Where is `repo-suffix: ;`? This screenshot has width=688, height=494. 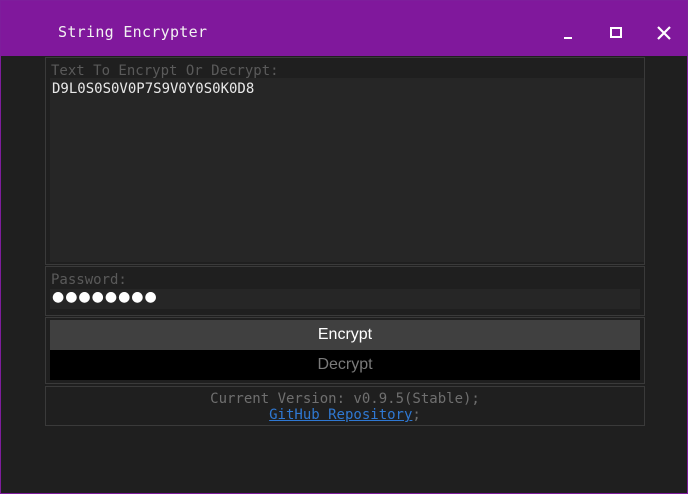 repo-suffix: ; is located at coordinates (416, 415).